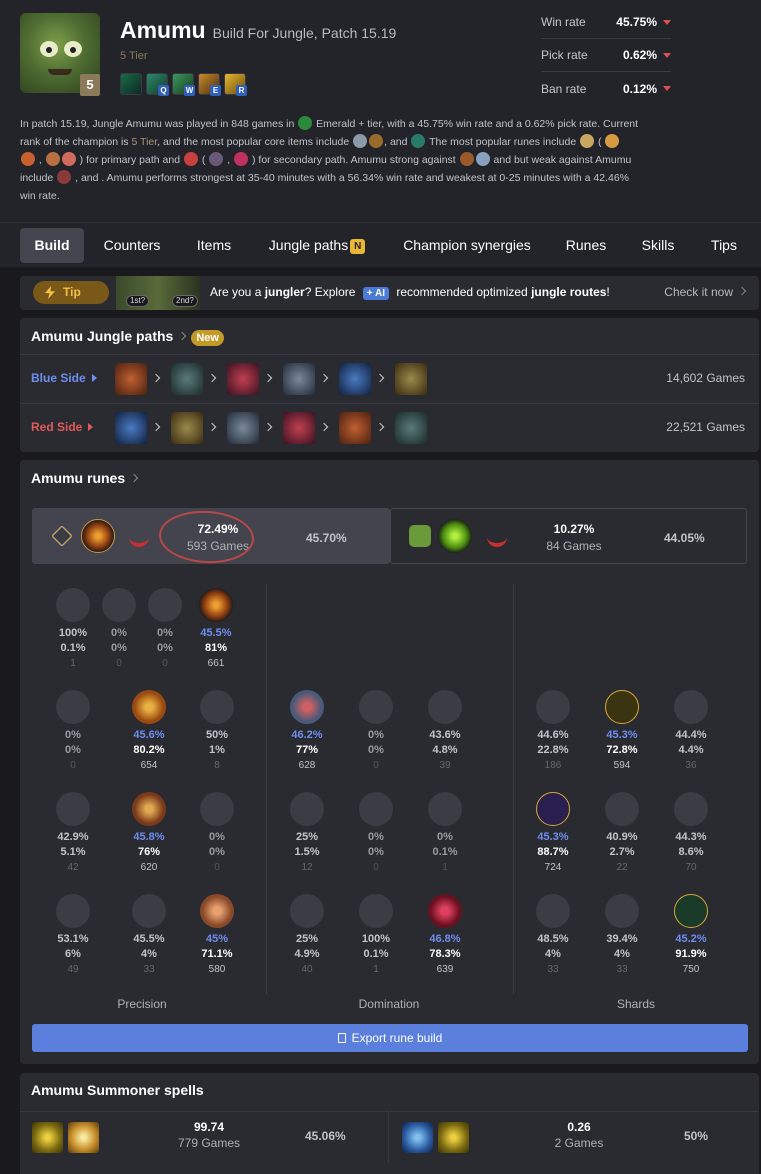  Describe the element at coordinates (622, 939) in the screenshot. I see `rune-win-rate: 39.4%` at that location.